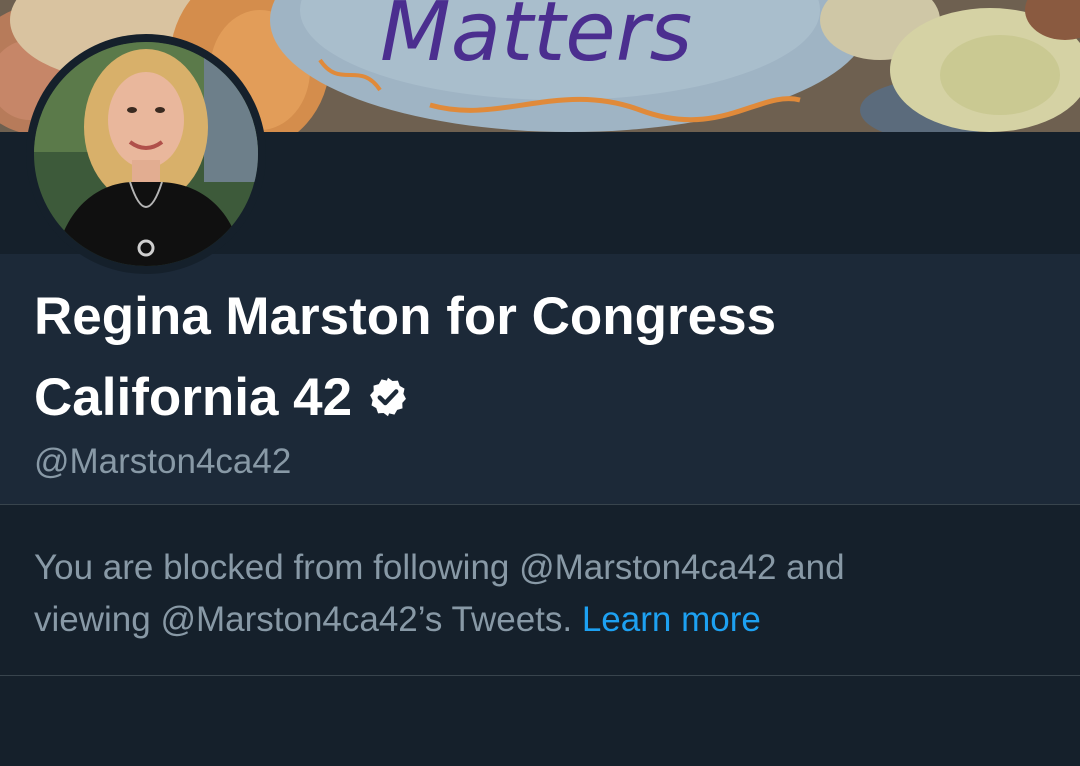 This screenshot has height=766, width=1080. I want to click on profile-photo, so click(146, 154).